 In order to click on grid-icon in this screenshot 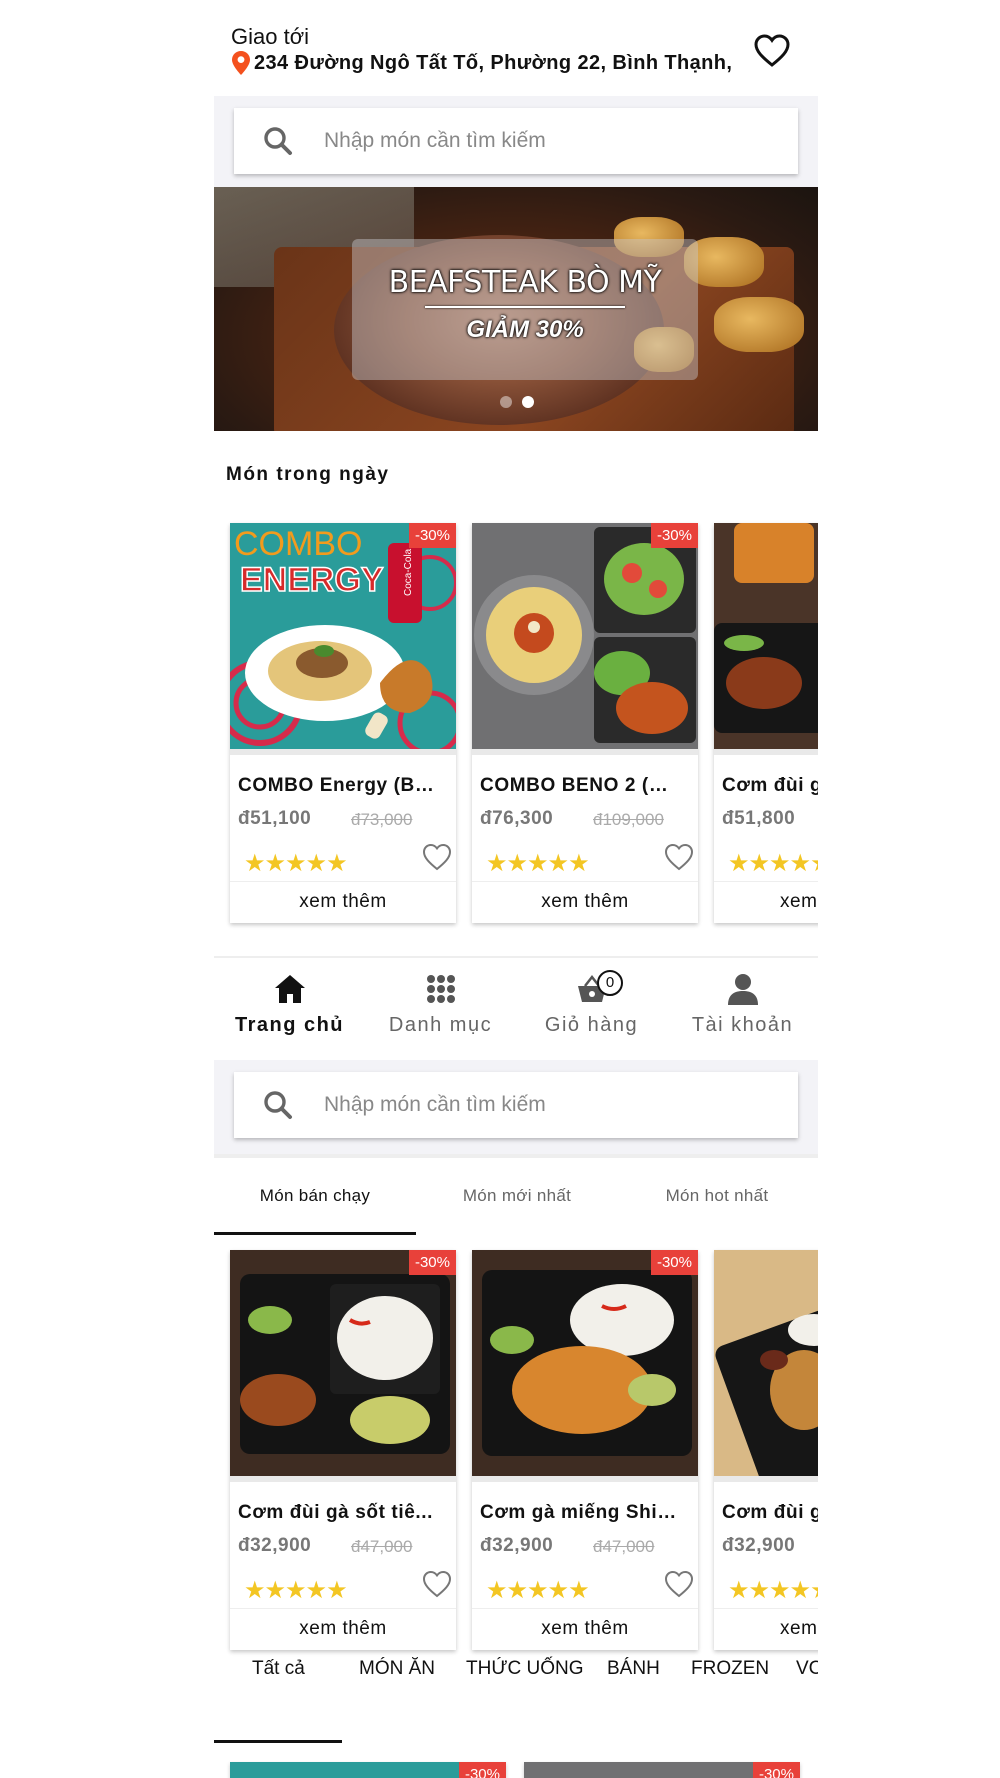, I will do `click(440, 989)`.